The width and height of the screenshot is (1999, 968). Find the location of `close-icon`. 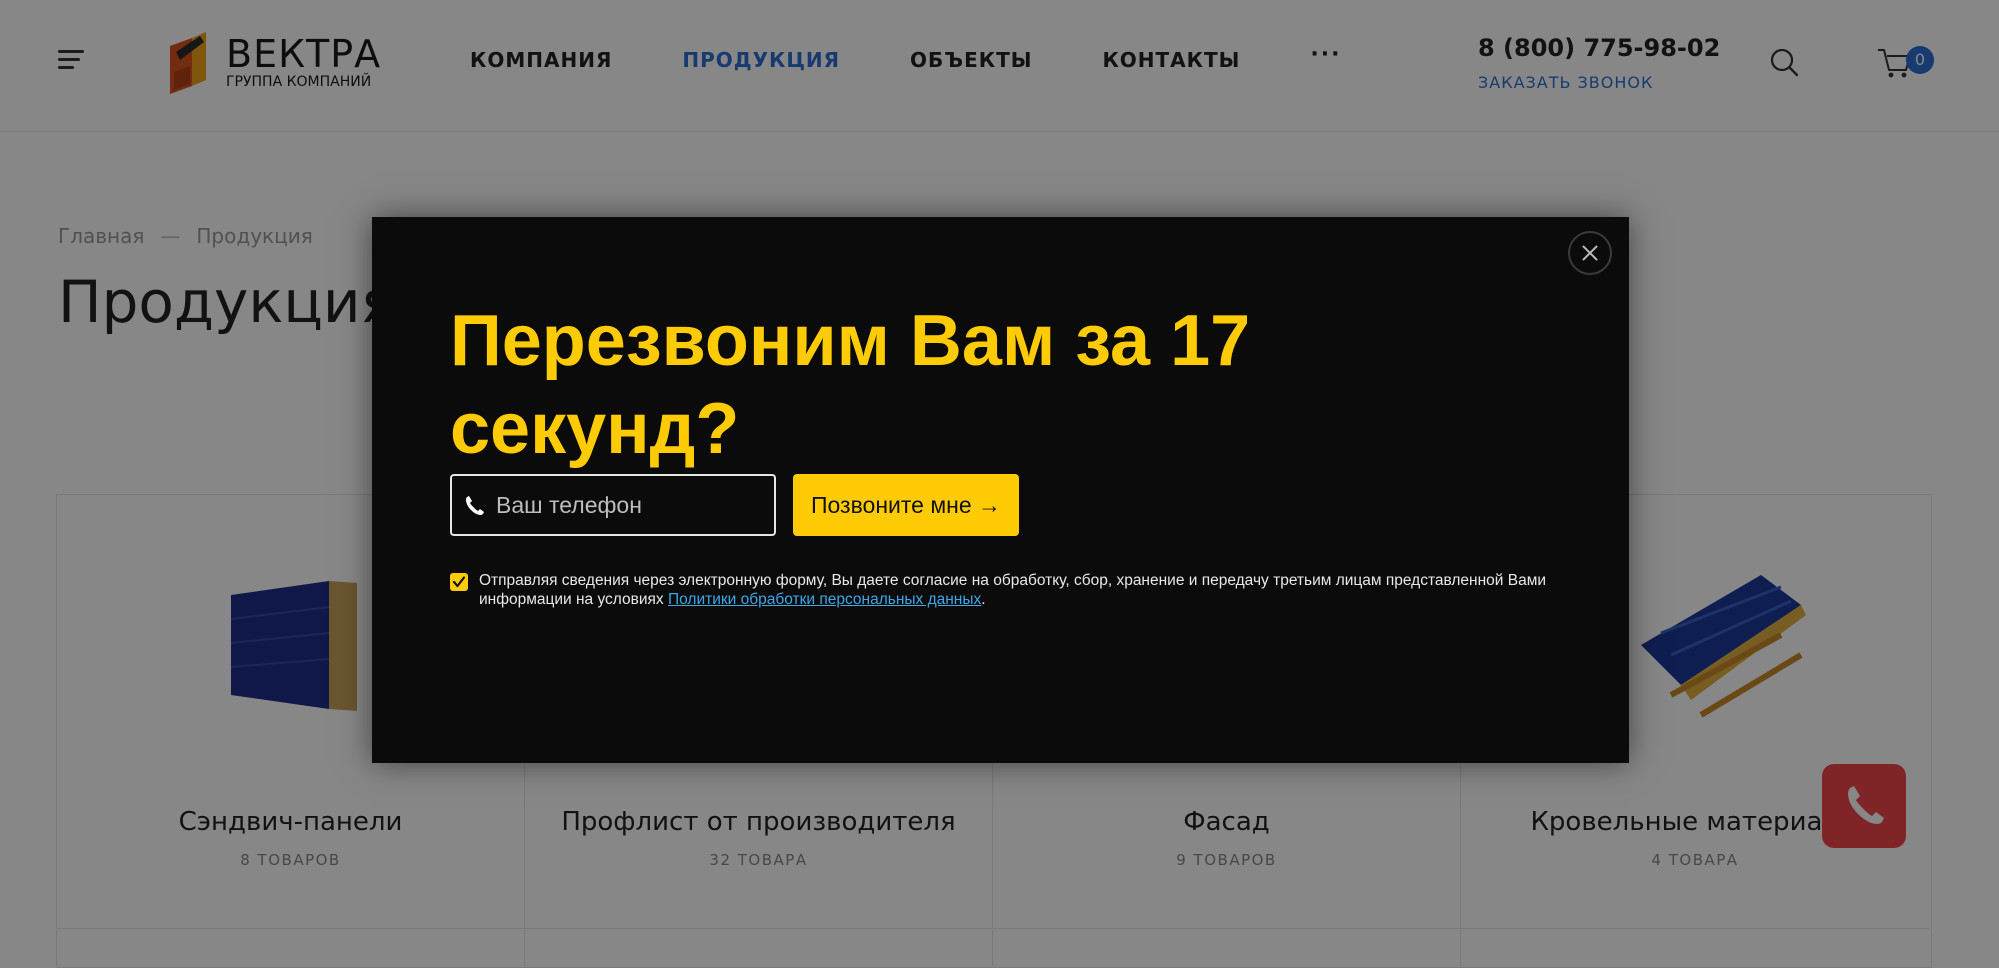

close-icon is located at coordinates (1590, 253).